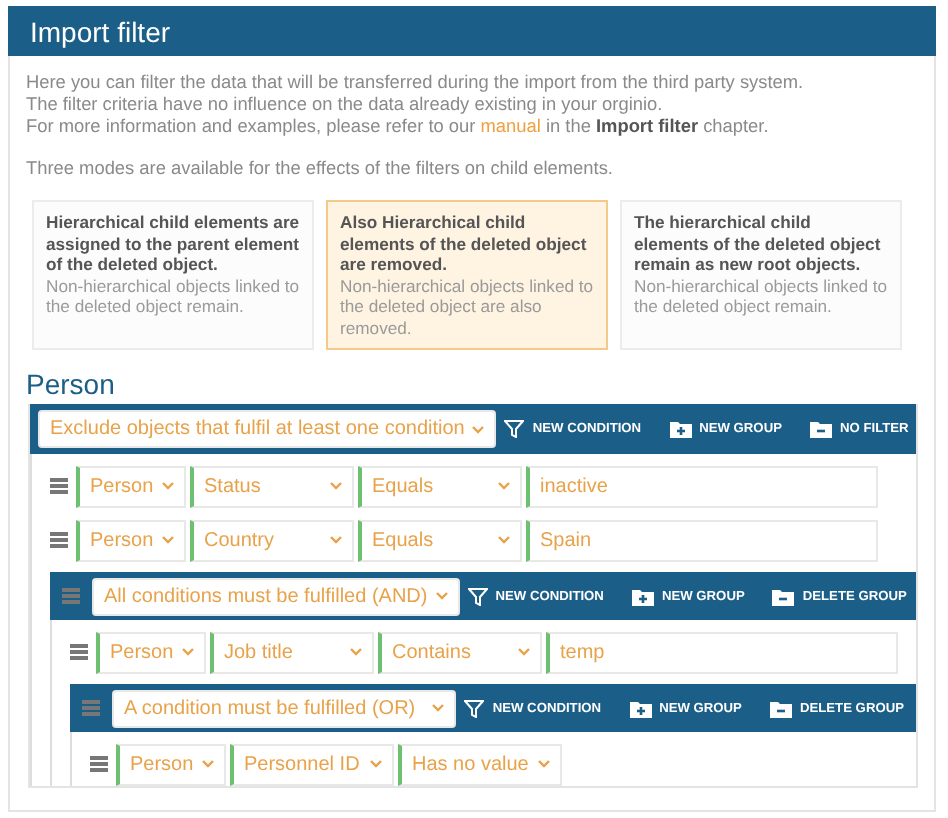 This screenshot has width=948, height=818. Describe the element at coordinates (480, 764) in the screenshot. I see `select-field: Has no value` at that location.